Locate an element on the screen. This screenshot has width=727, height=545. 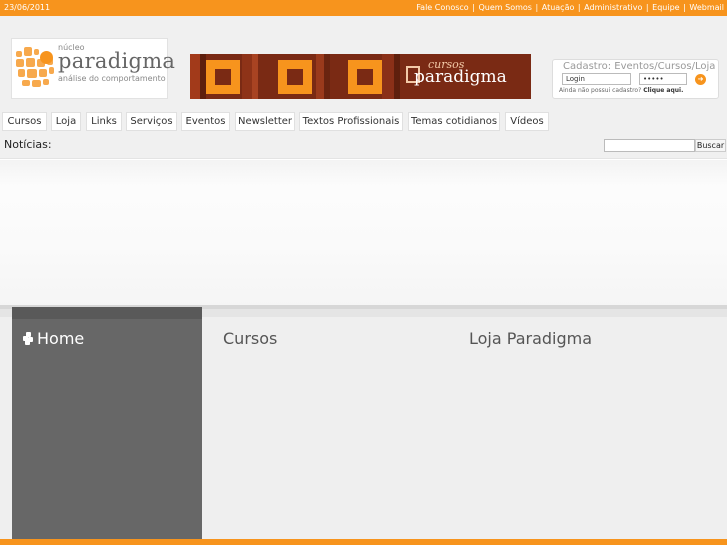
home-icon is located at coordinates (29, 338).